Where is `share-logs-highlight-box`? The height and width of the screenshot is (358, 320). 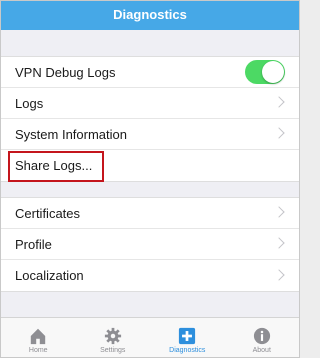 share-logs-highlight-box is located at coordinates (56, 166).